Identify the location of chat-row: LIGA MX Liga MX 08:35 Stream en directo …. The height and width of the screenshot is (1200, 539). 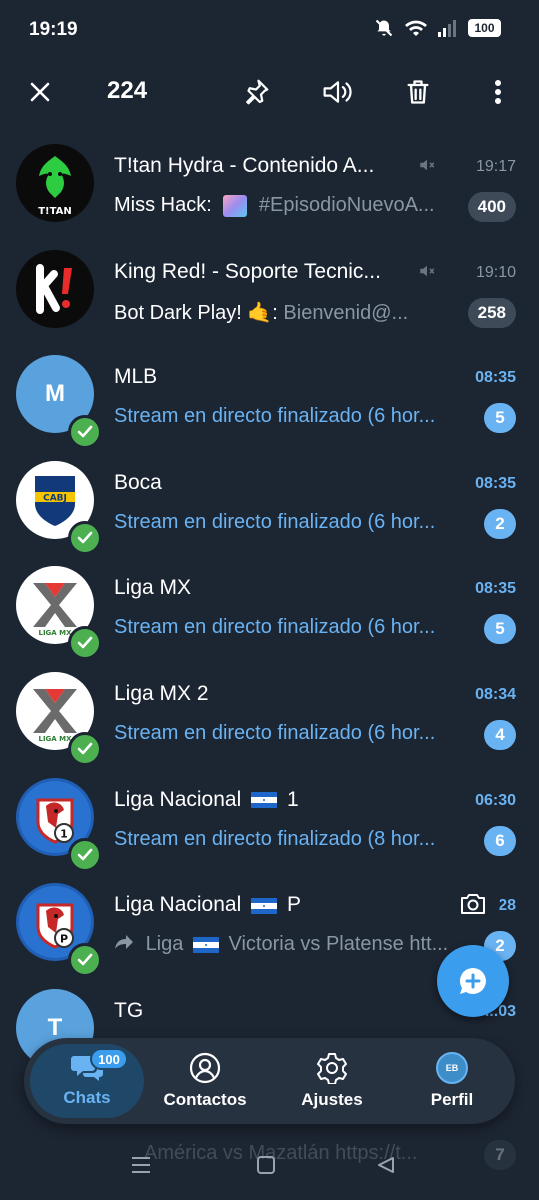
(269, 603).